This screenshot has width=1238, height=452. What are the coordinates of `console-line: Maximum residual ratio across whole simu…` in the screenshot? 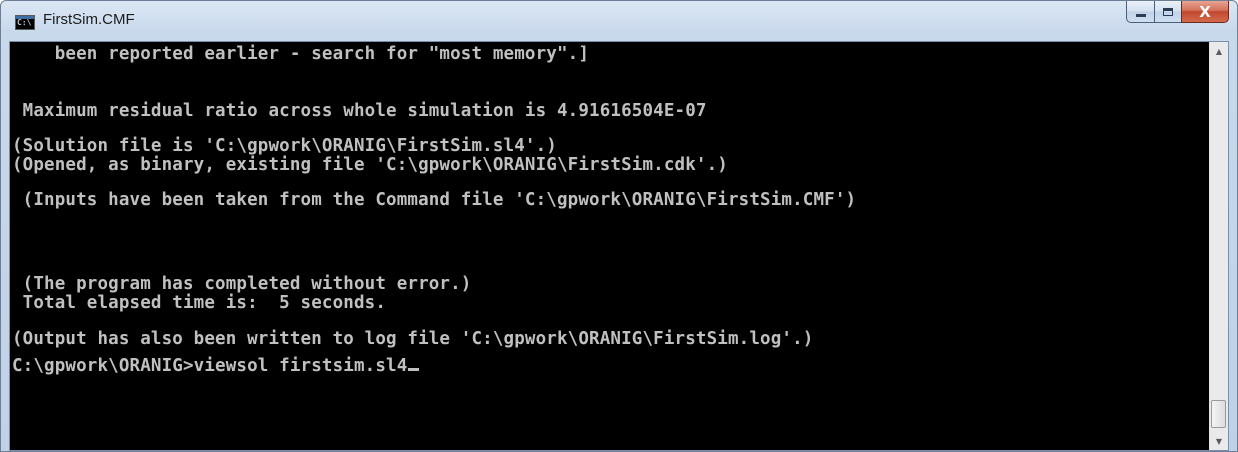 It's located at (359, 111).